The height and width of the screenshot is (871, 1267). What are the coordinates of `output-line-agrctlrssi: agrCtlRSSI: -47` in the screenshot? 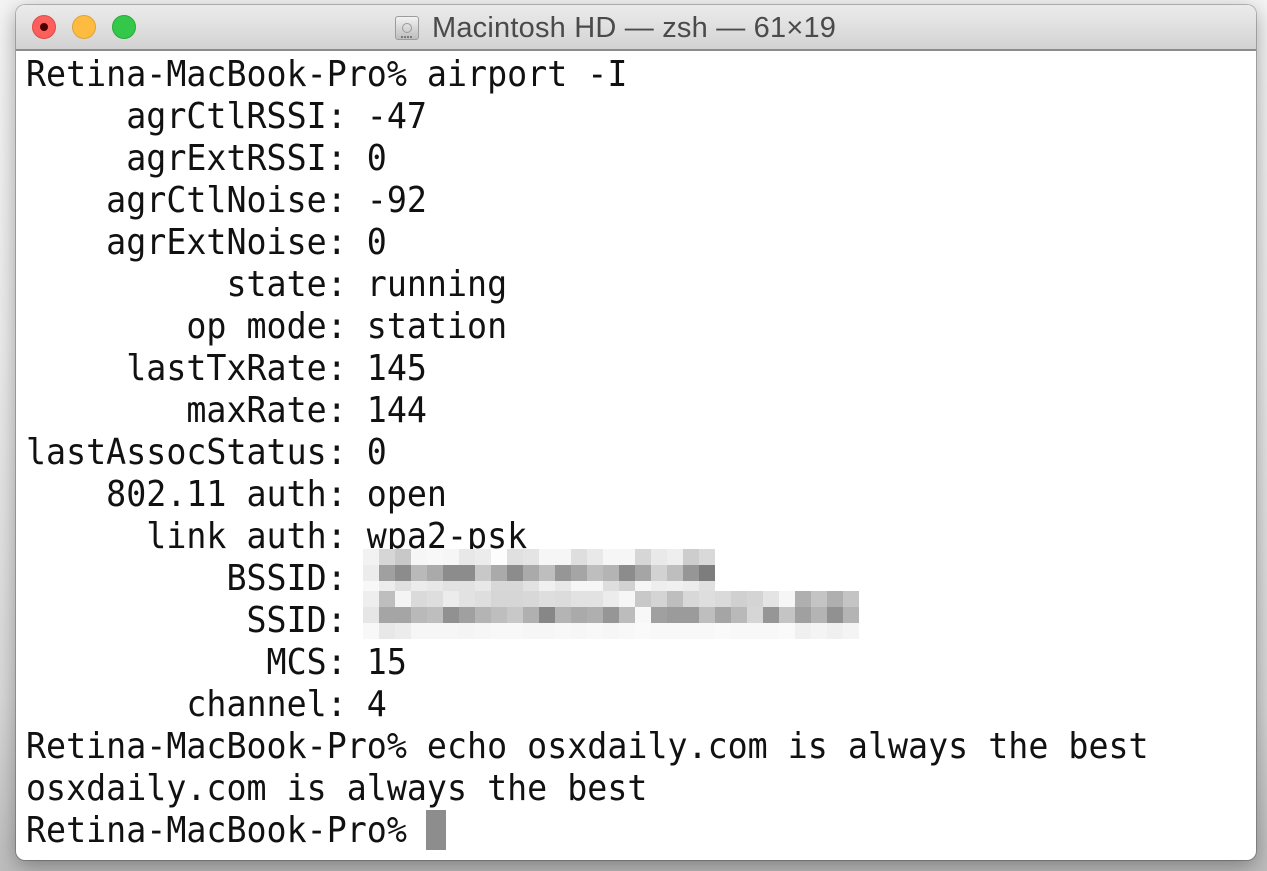 It's located at (226, 115).